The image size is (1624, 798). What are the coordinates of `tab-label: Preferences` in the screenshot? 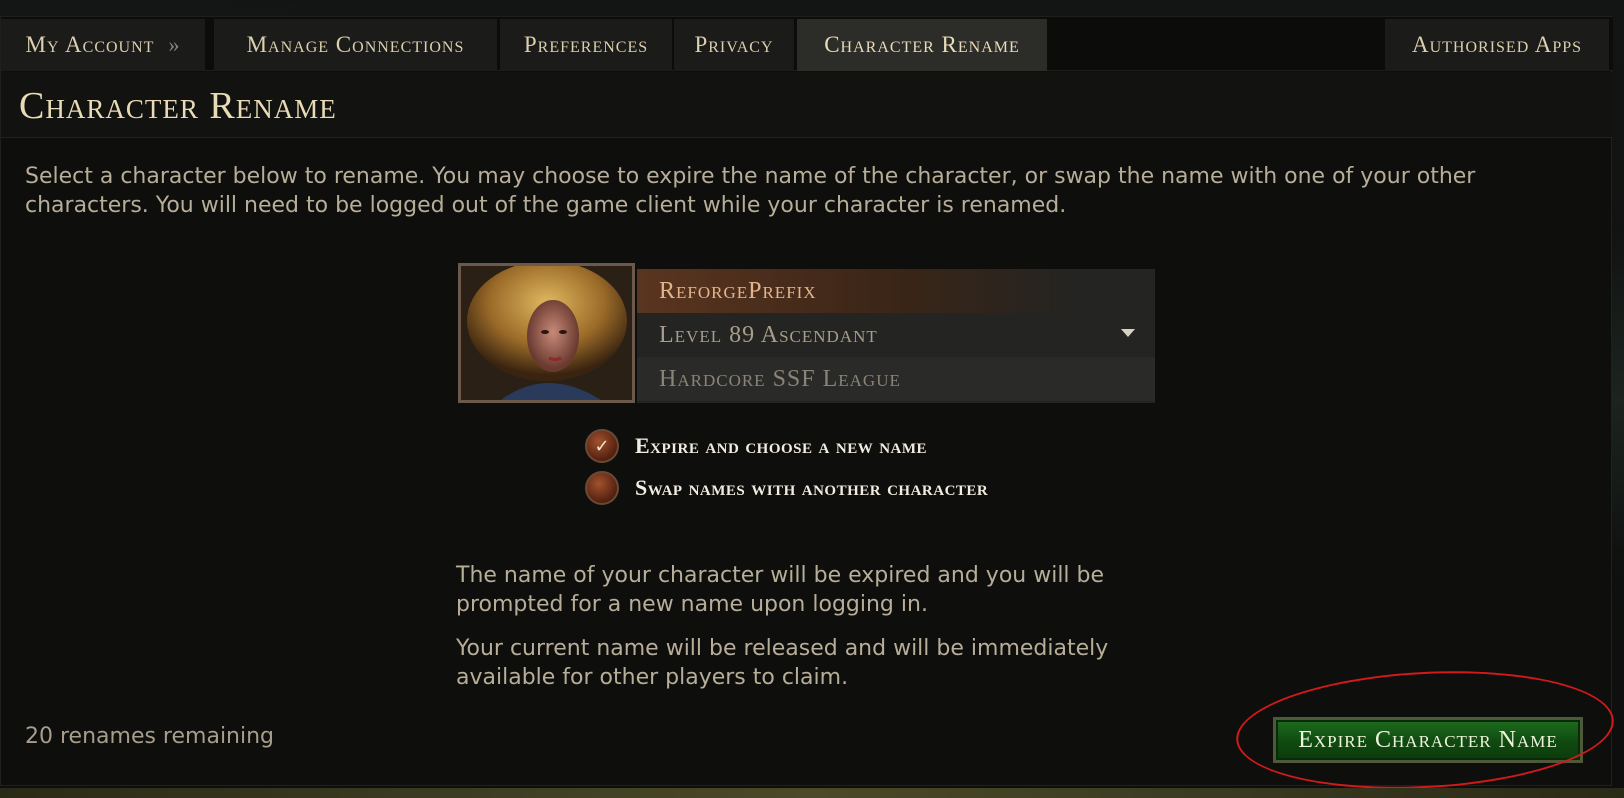 It's located at (586, 44).